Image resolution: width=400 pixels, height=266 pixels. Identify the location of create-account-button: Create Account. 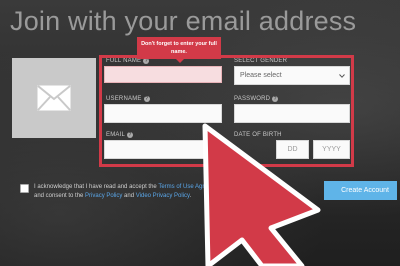
(360, 190).